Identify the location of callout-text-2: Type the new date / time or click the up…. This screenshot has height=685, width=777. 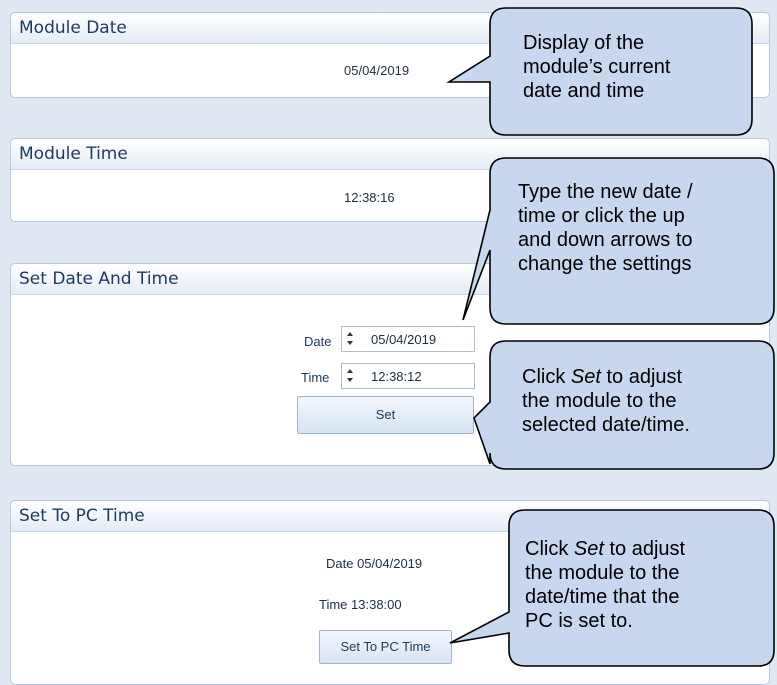
(605, 228).